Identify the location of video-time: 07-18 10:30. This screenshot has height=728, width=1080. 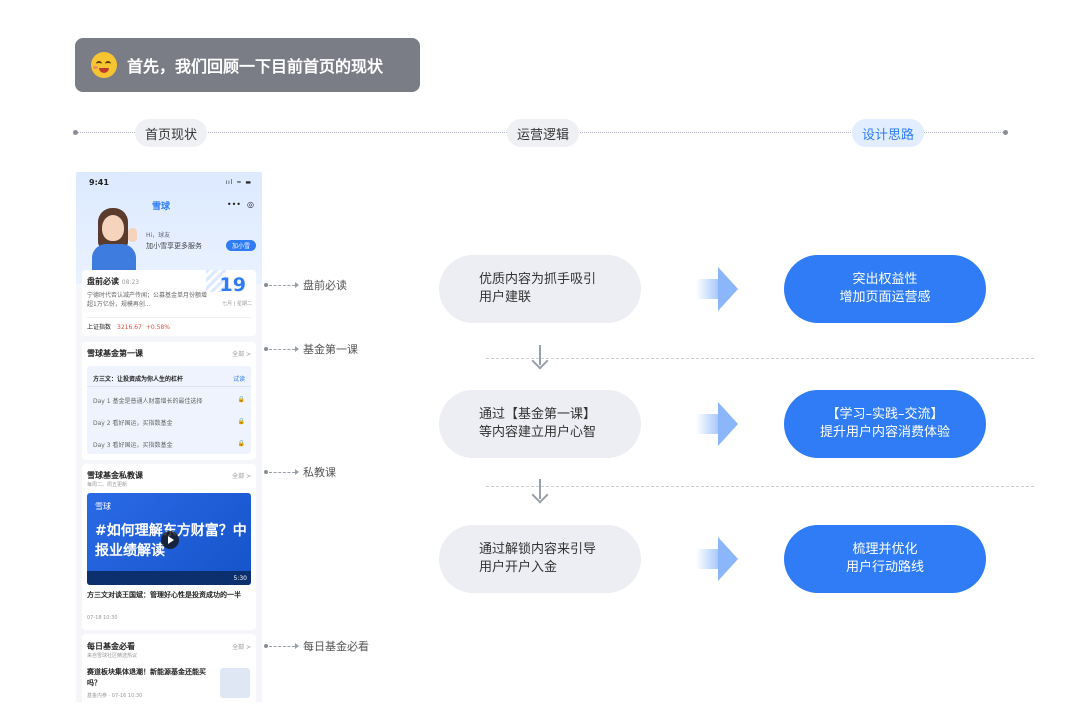
(102, 618).